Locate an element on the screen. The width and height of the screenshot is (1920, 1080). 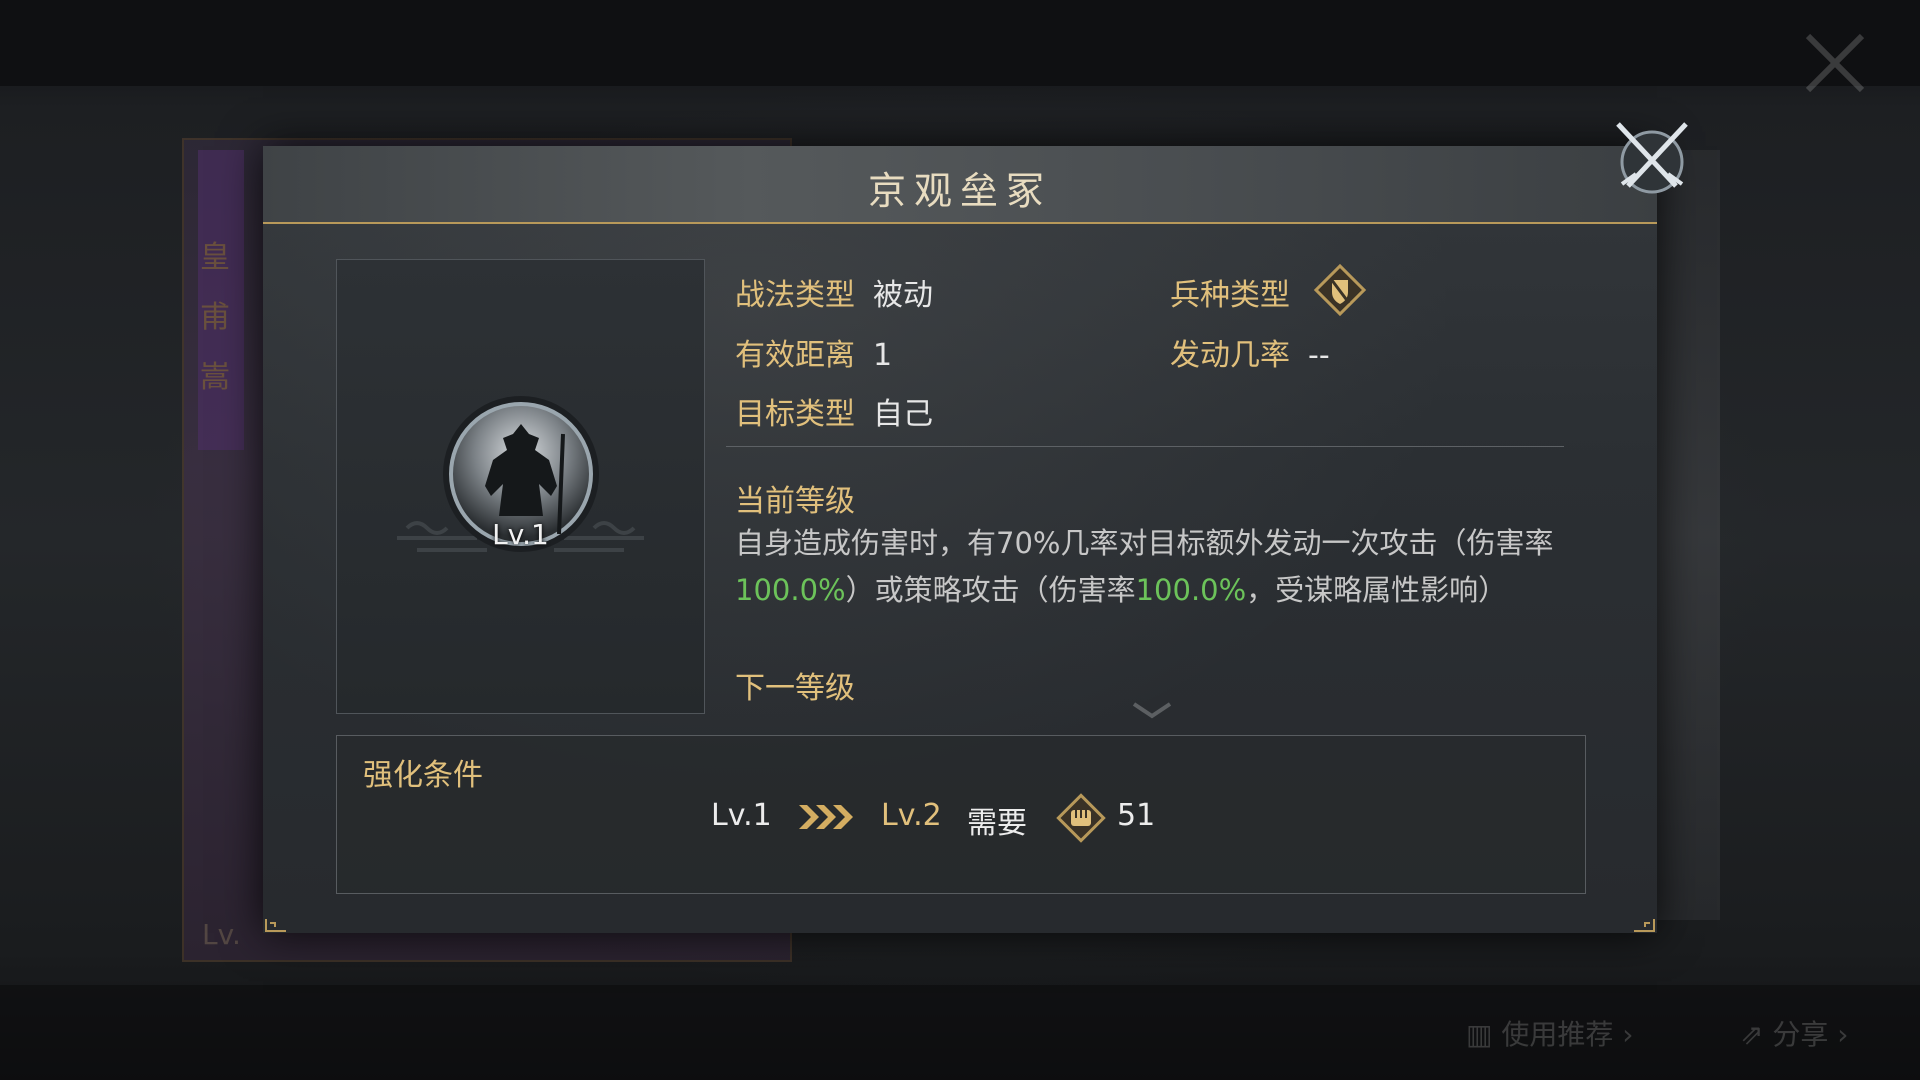
triple-chevron-right-icon is located at coordinates (826, 817).